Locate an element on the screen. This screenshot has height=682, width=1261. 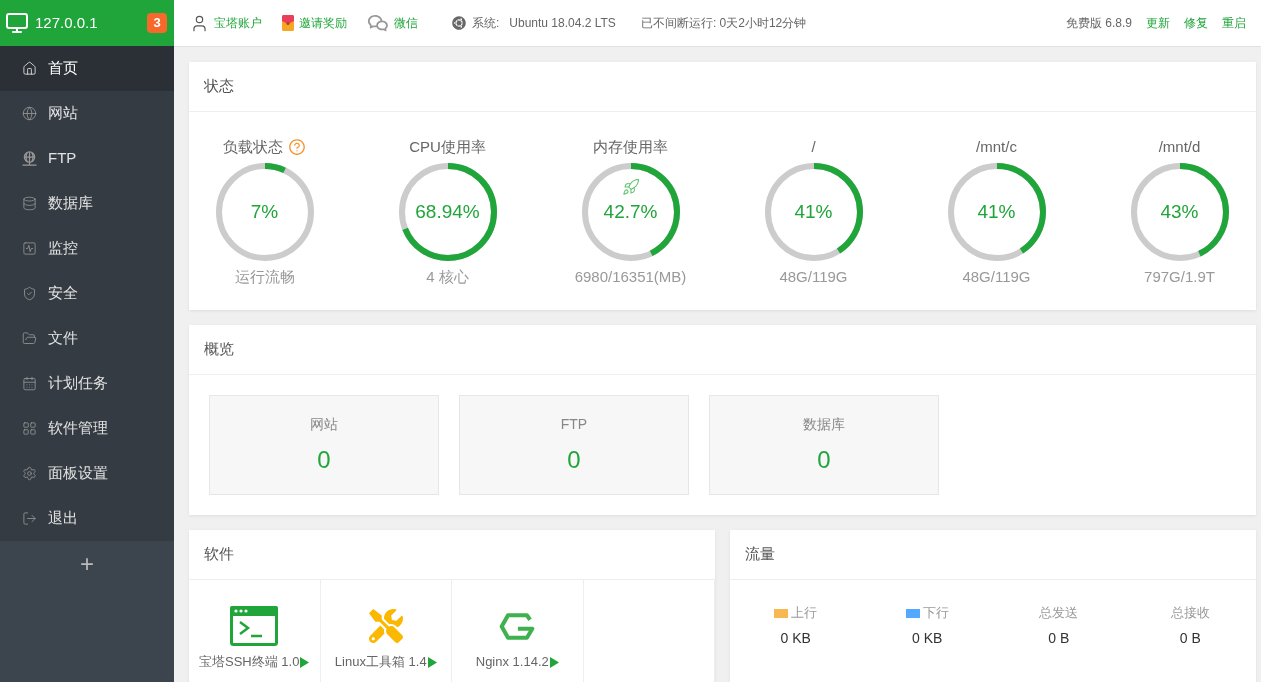
action-link: 重启 is located at coordinates (1234, 23).